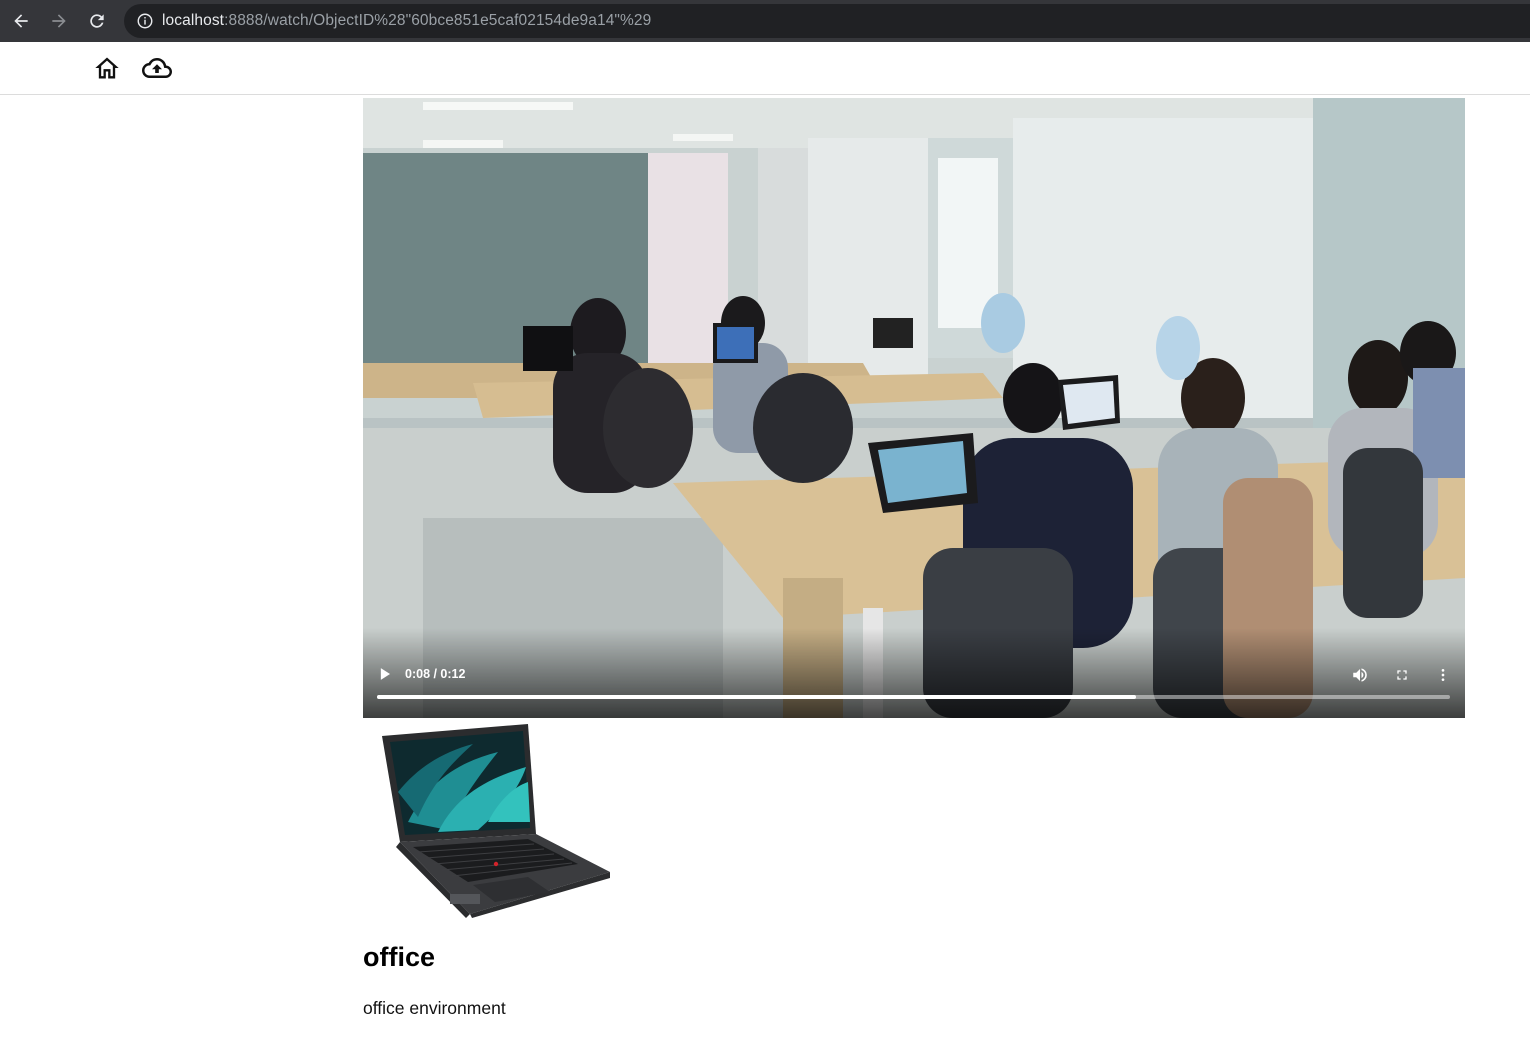 This screenshot has width=1530, height=1037. What do you see at coordinates (765, 68) in the screenshot?
I see `app-header` at bounding box center [765, 68].